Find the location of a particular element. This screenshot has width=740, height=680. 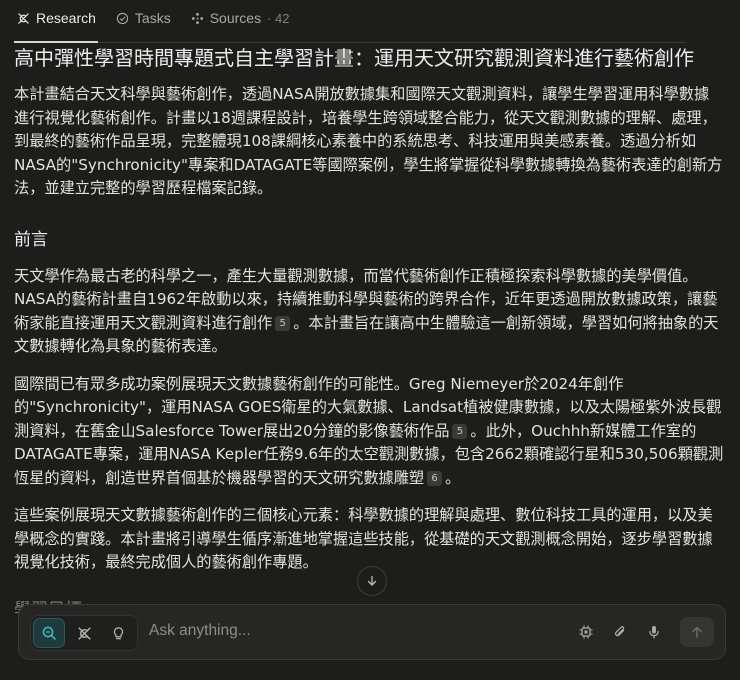

labs-mode-button is located at coordinates (118, 633).